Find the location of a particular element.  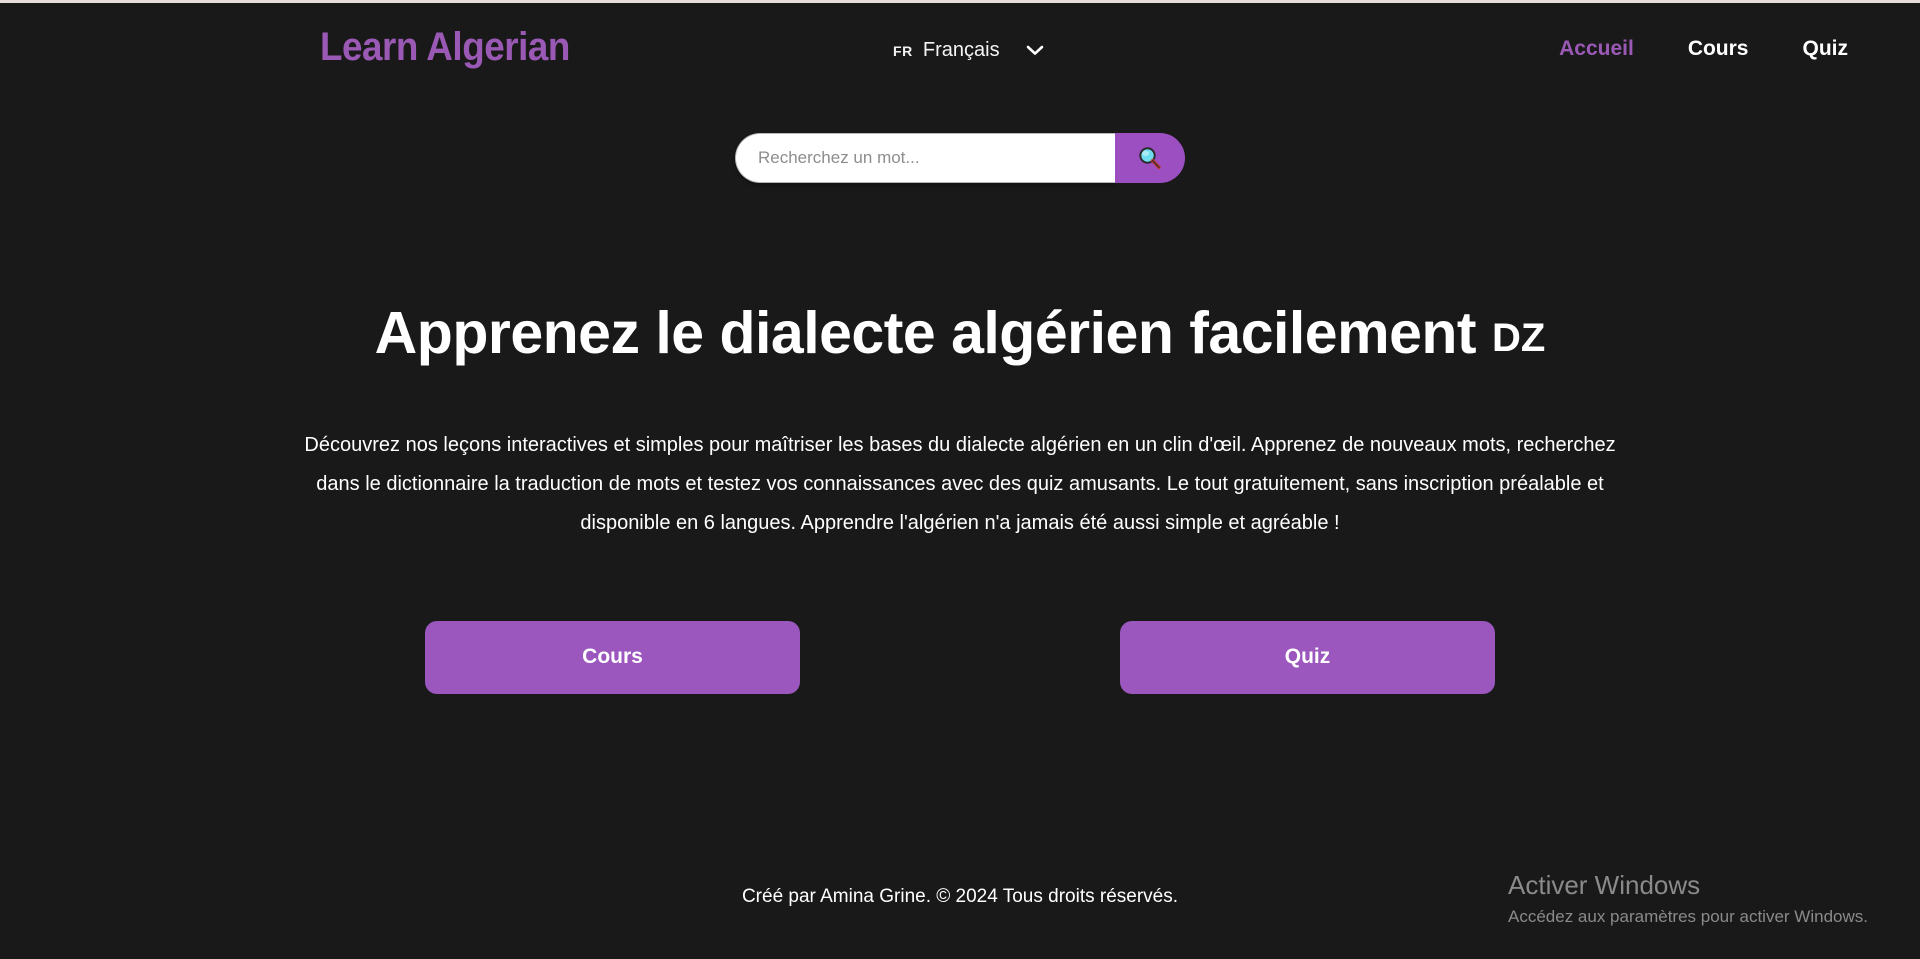

language-code: FR is located at coordinates (903, 50).